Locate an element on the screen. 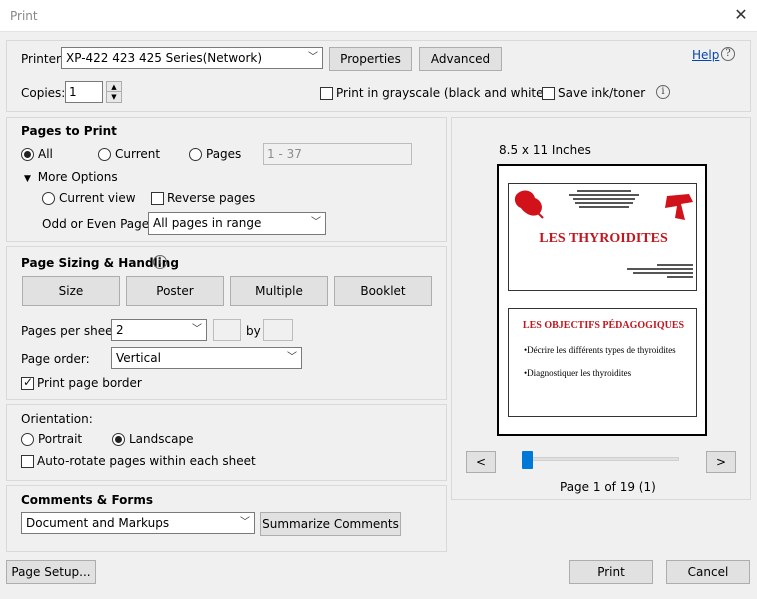 This screenshot has width=757, height=599. chevron-right-icon: > is located at coordinates (721, 462).